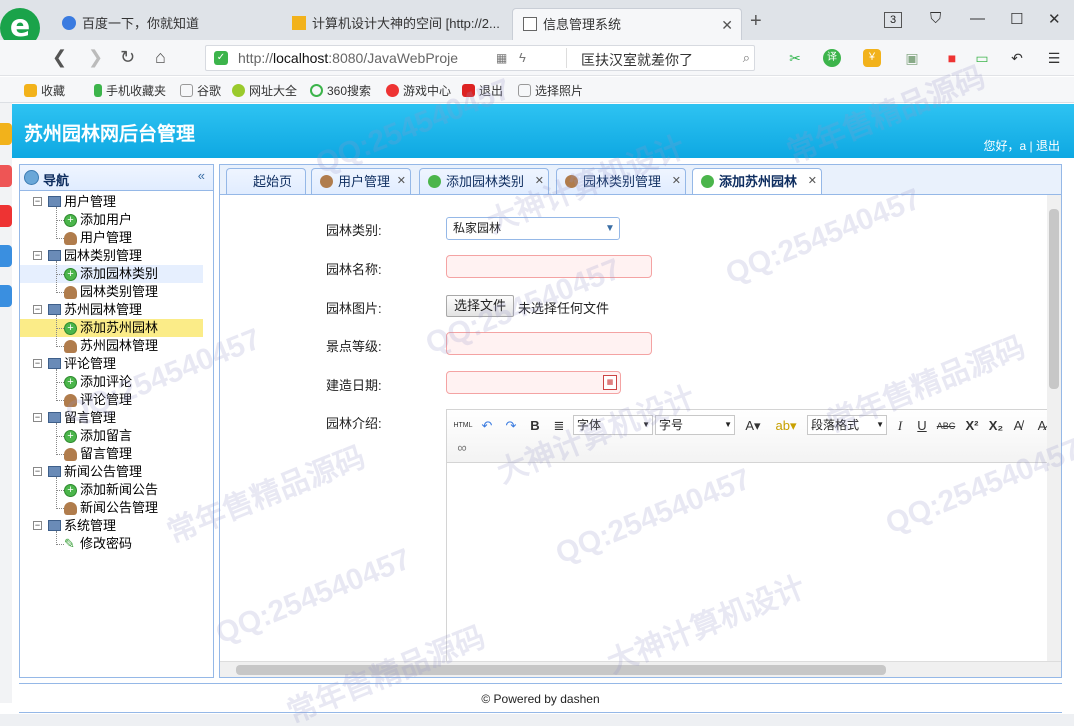  I want to click on choose-file-button: 选择文件, so click(480, 306).